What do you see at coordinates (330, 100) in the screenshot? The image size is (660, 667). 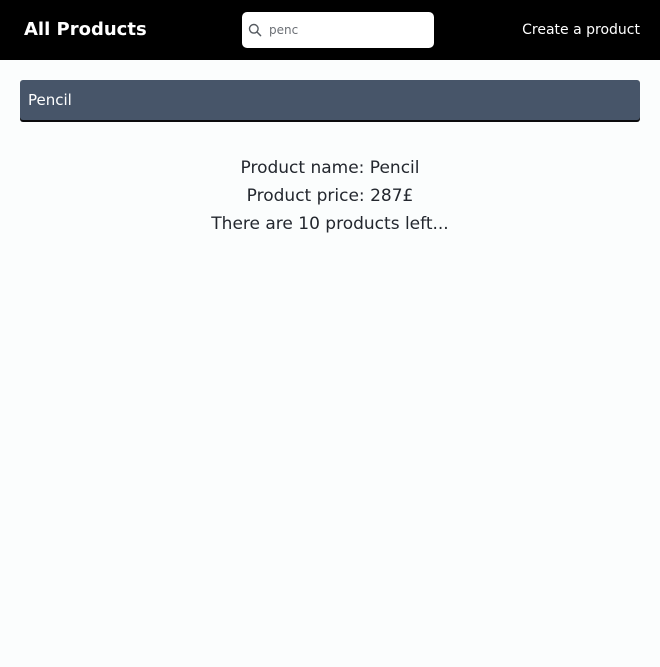 I see `search-result-item: Pencil` at bounding box center [330, 100].